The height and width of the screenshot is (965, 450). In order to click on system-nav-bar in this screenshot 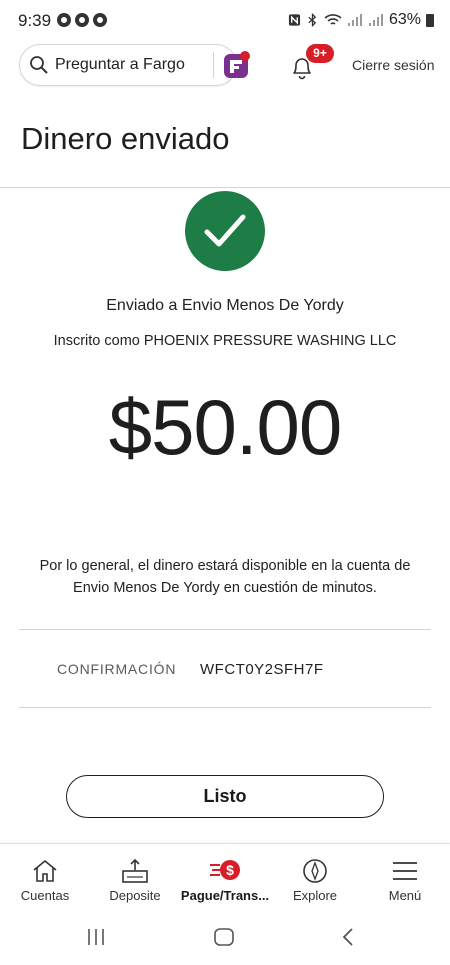, I will do `click(225, 937)`.